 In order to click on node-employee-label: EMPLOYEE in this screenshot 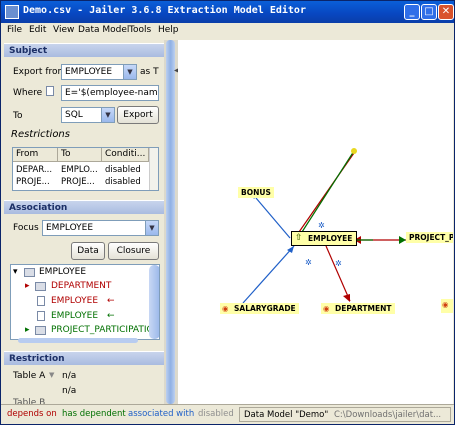, I will do `click(330, 238)`.